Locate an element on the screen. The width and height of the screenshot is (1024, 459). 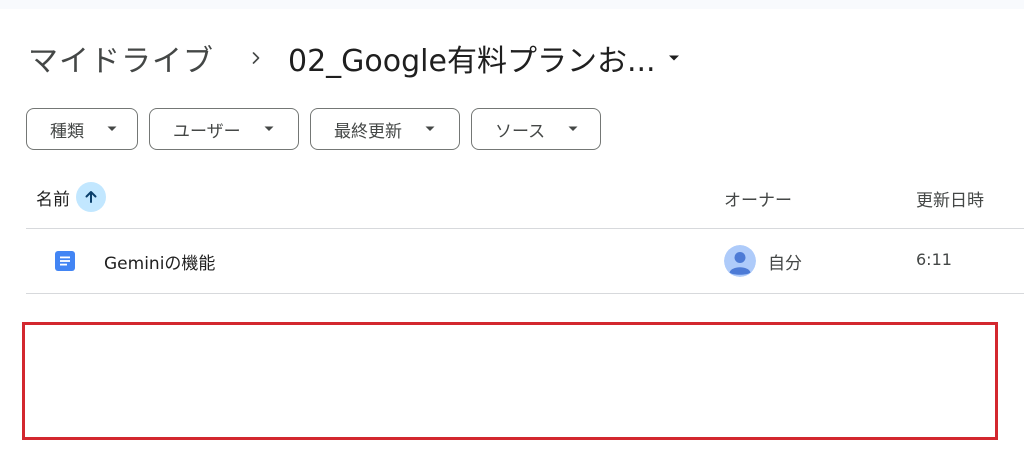
google-docs-icon is located at coordinates (65, 261).